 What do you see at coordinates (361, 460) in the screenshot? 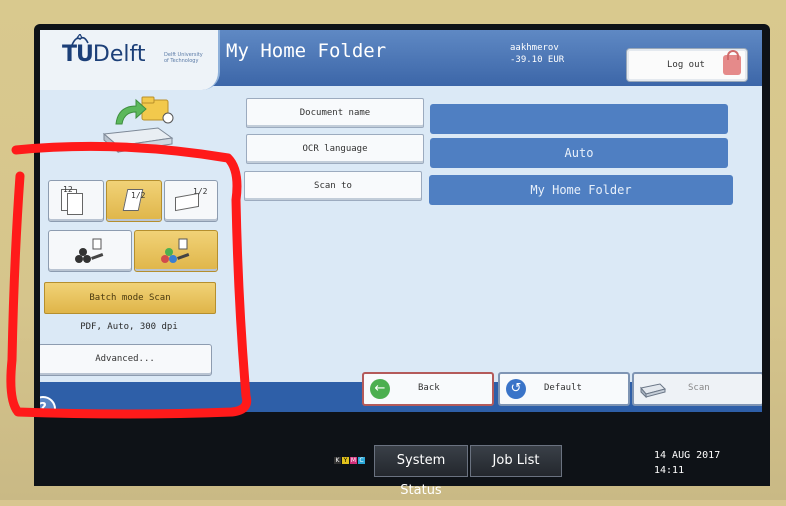
I see `toner-c: C` at bounding box center [361, 460].